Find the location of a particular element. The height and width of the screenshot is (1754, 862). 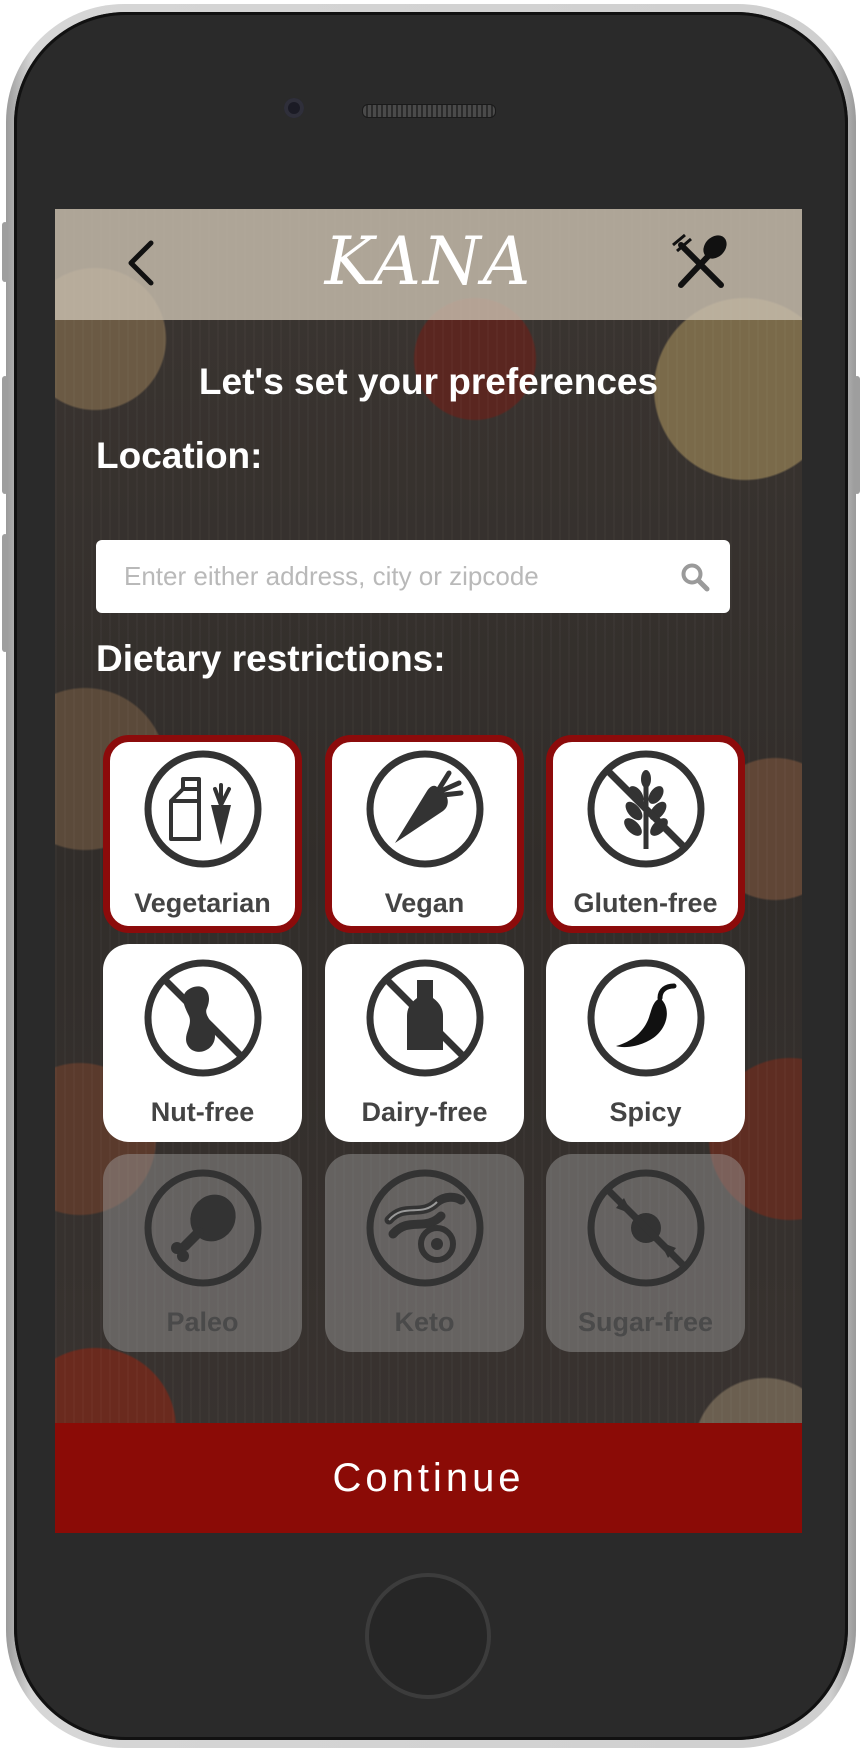

diet-option-label: Paleo is located at coordinates (202, 1322).